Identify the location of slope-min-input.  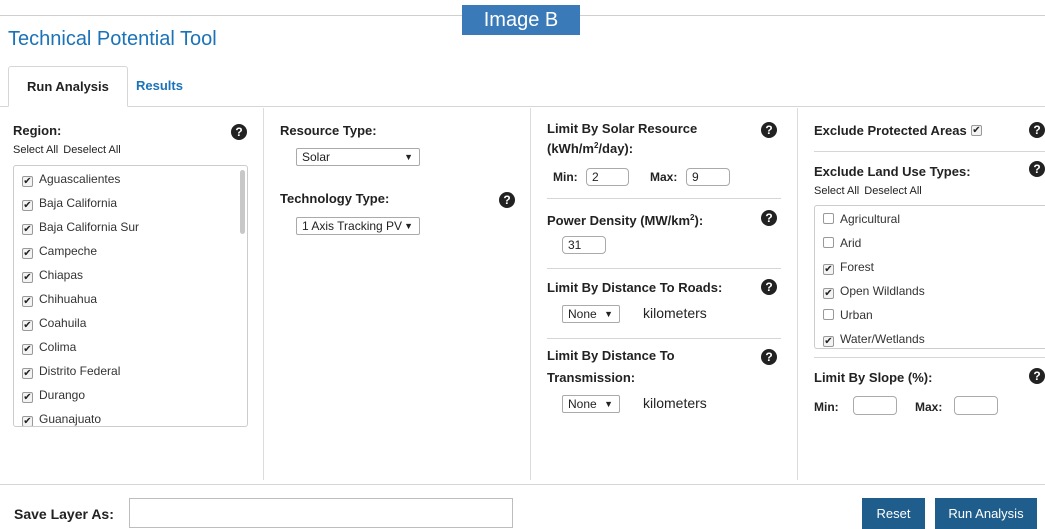
(875, 405).